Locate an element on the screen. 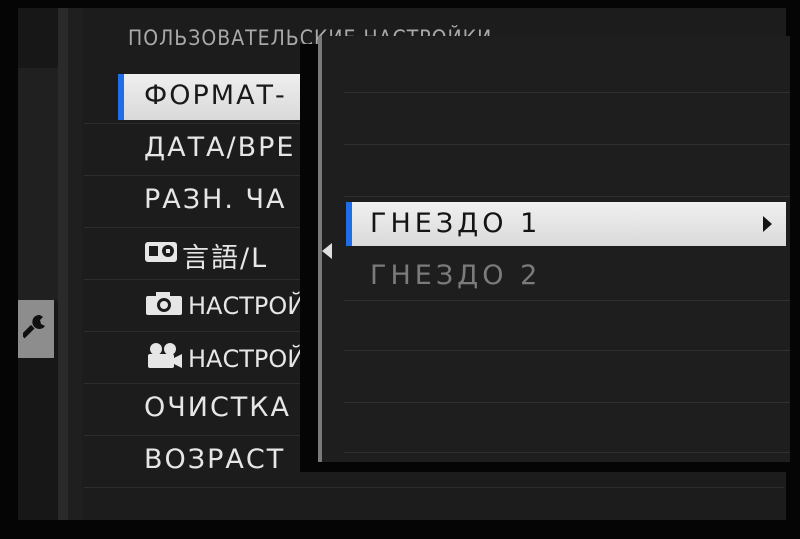  slot-2-option: ГНЕЗДО 2 is located at coordinates (566, 276).